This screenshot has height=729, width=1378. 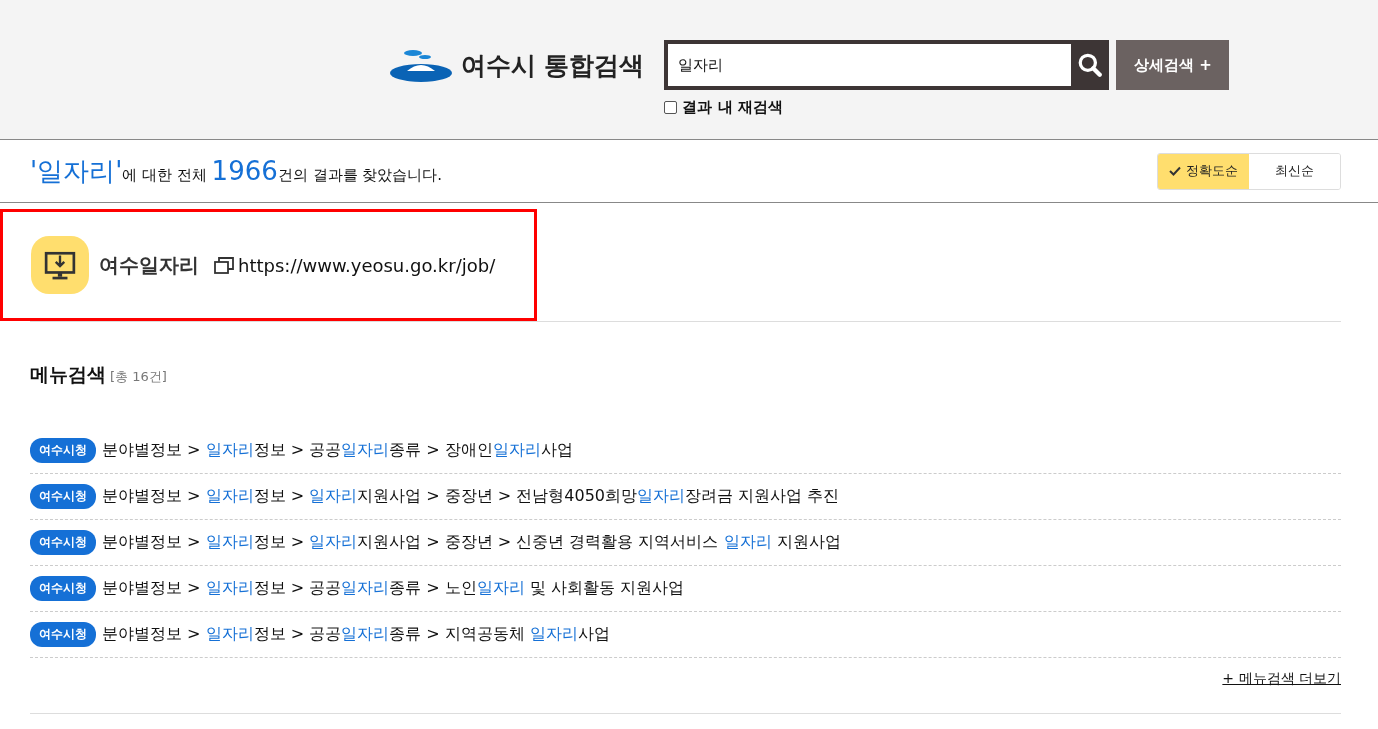 I want to click on summary-text: 건의 결과를 찾았습니다., so click(x=360, y=175).